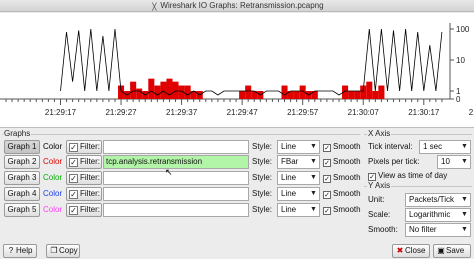 The image size is (474, 259). I want to click on graph-toggle-button: Graph 5, so click(22, 210).